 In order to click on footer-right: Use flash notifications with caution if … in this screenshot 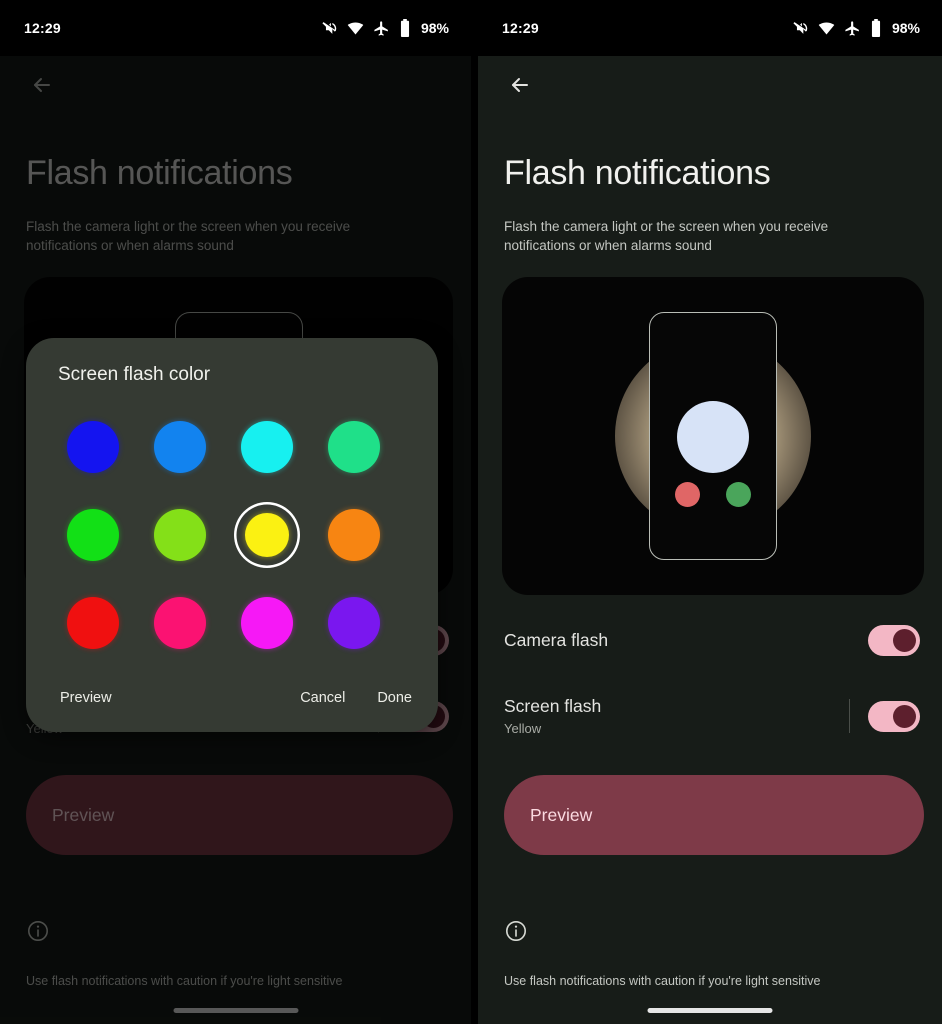, I will do `click(710, 953)`.